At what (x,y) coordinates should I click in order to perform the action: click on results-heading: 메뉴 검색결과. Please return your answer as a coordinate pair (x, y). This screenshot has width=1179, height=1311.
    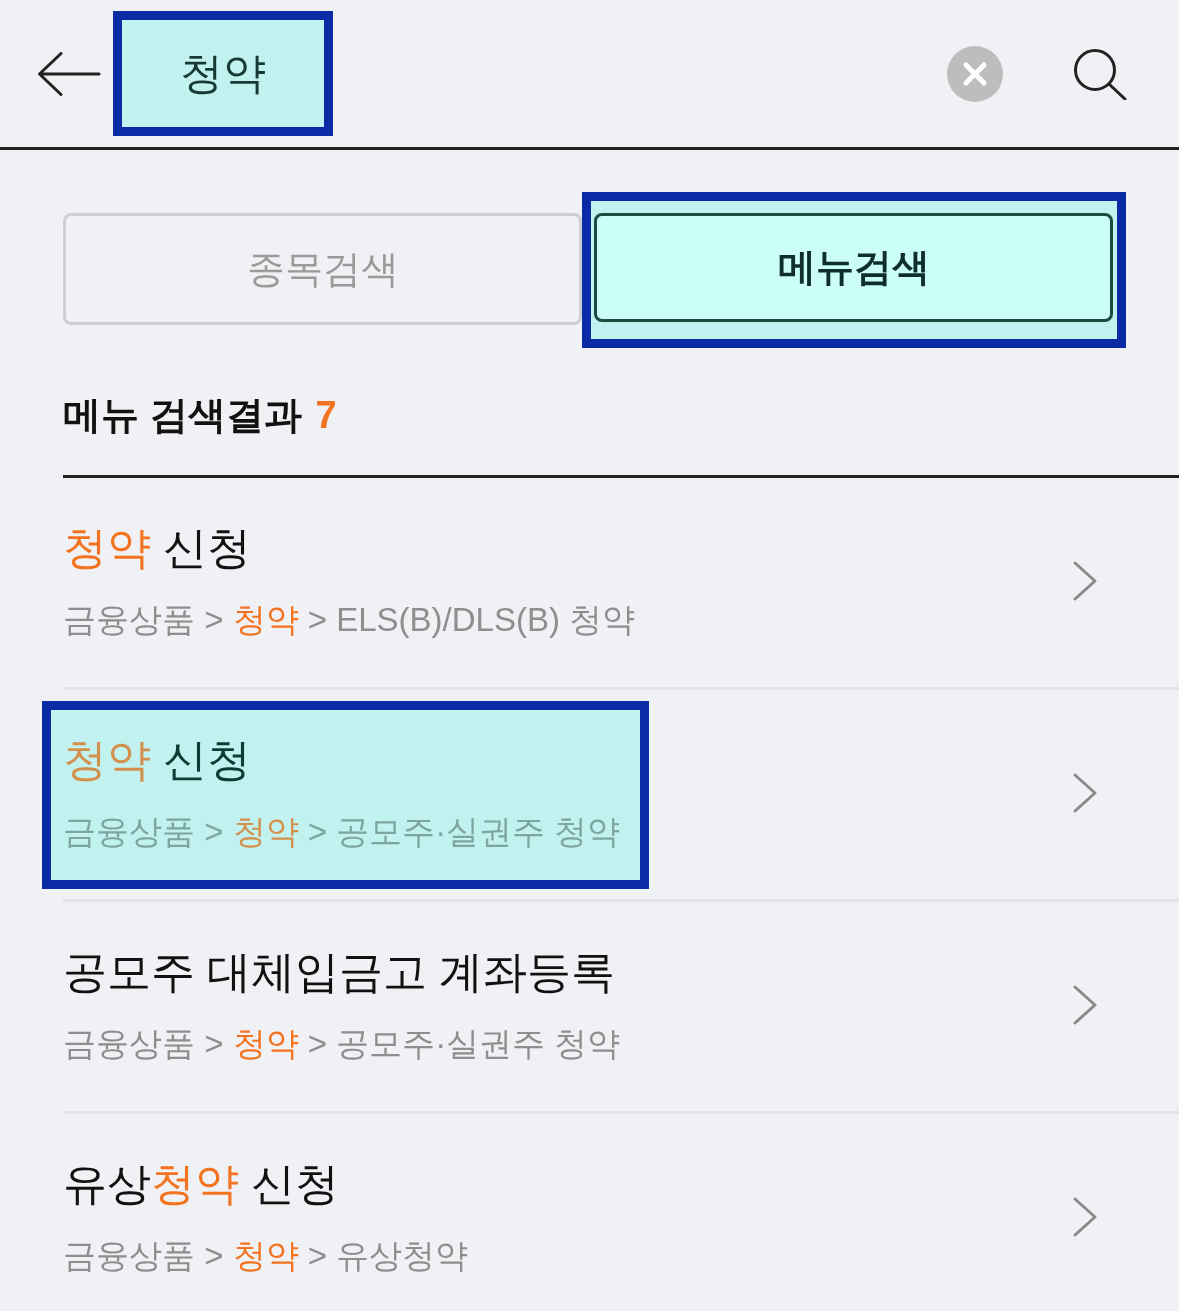
    Looking at the image, I should click on (182, 415).